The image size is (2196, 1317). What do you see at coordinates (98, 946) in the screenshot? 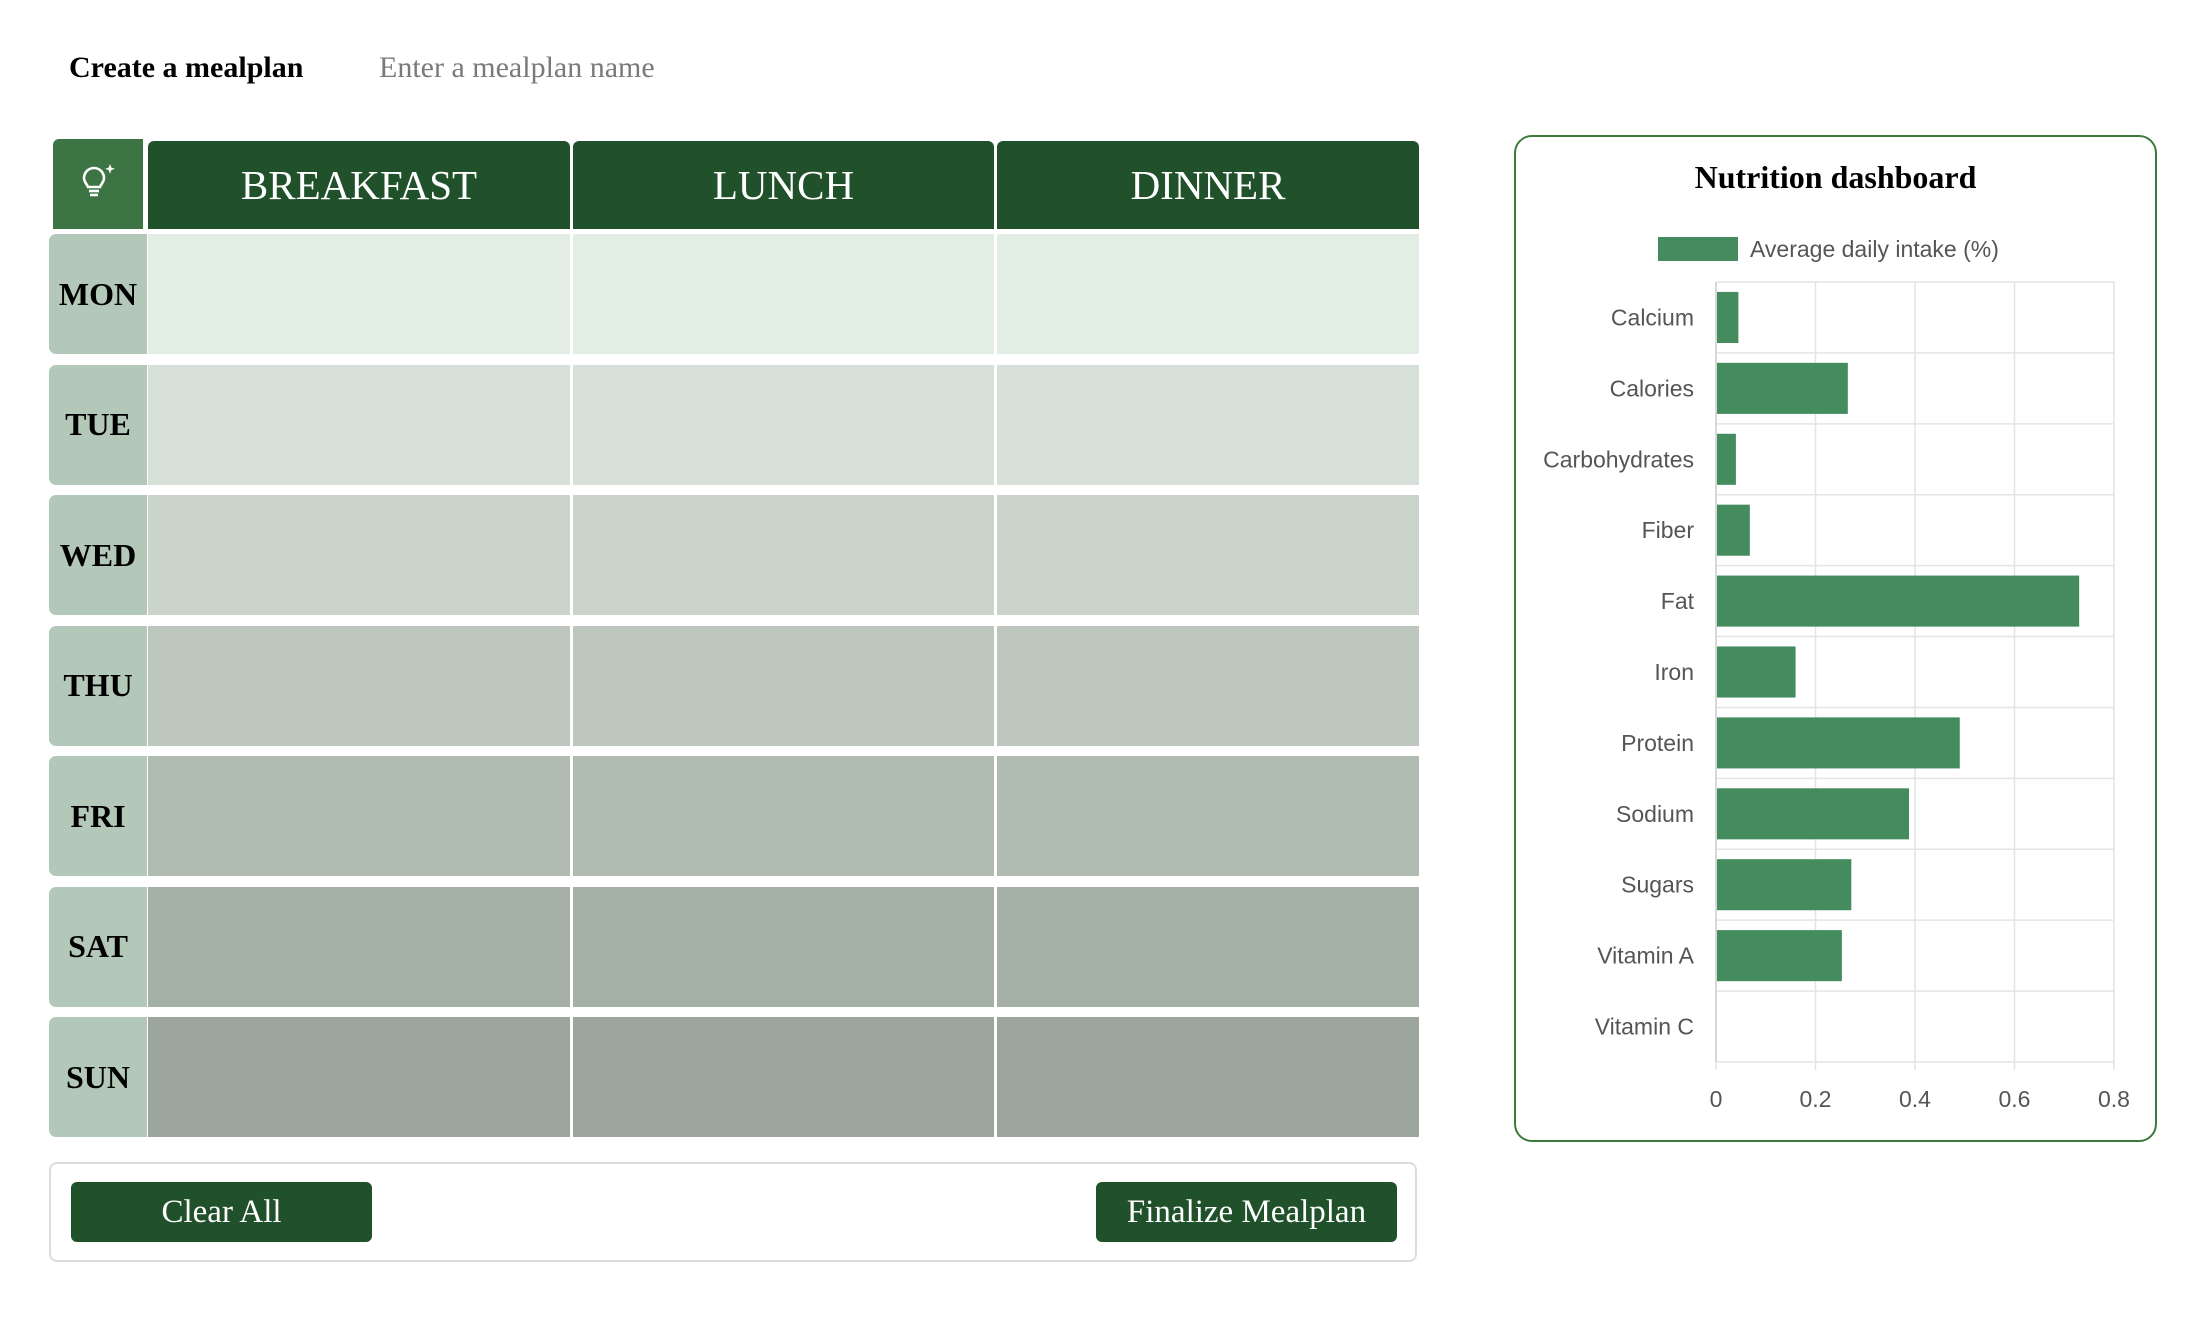
I see `day-label: SAT` at bounding box center [98, 946].